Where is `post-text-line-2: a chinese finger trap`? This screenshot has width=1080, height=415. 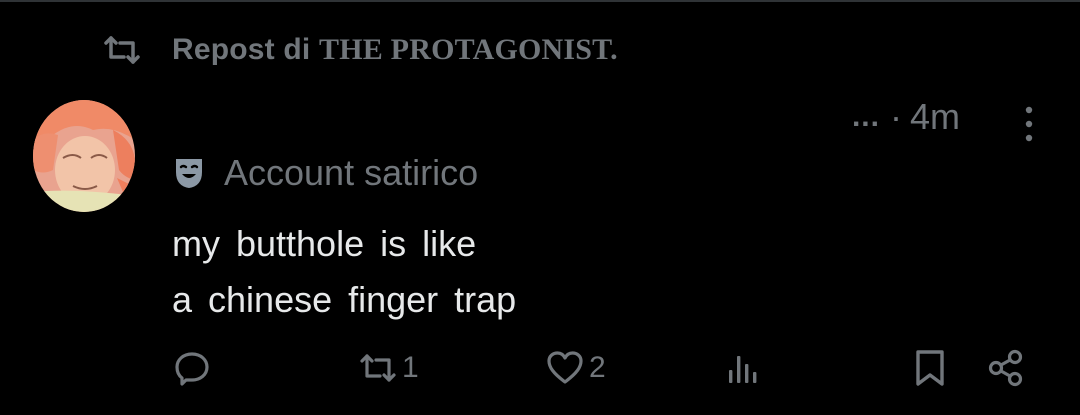 post-text-line-2: a chinese finger trap is located at coordinates (344, 299).